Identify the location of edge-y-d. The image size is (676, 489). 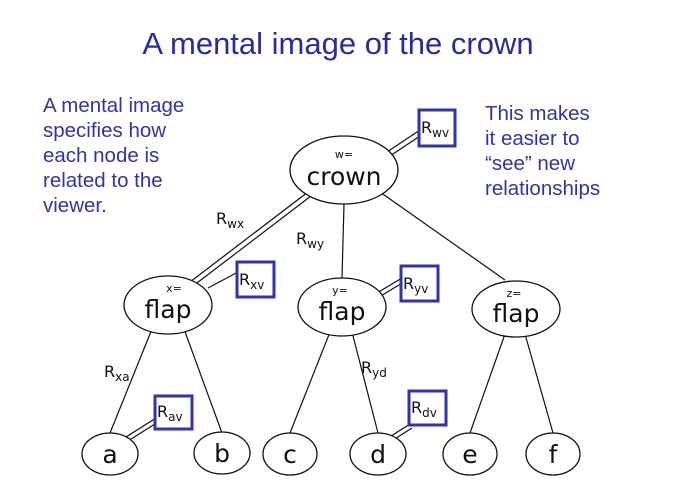
(365, 382).